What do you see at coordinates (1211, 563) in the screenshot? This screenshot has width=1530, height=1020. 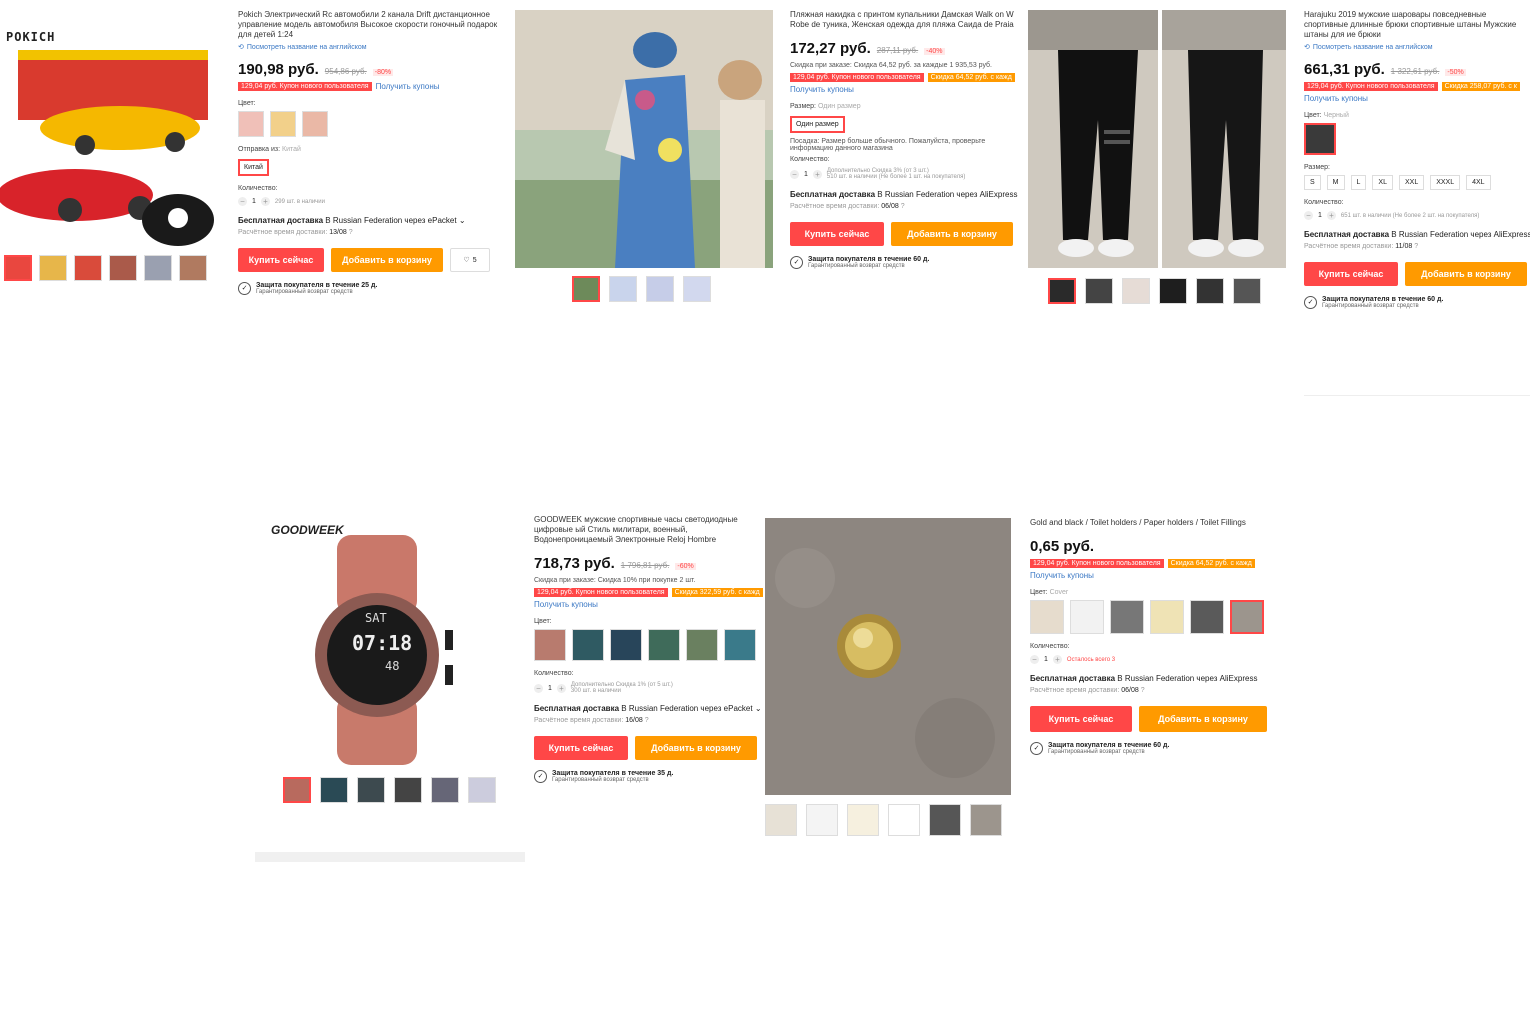 I see `coupon-tag-store: Скидка 64,52 руб. с кажд` at bounding box center [1211, 563].